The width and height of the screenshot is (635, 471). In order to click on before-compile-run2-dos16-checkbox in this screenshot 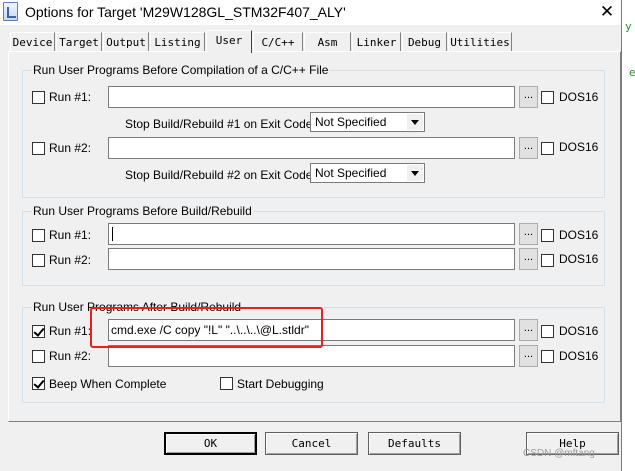, I will do `click(547, 148)`.